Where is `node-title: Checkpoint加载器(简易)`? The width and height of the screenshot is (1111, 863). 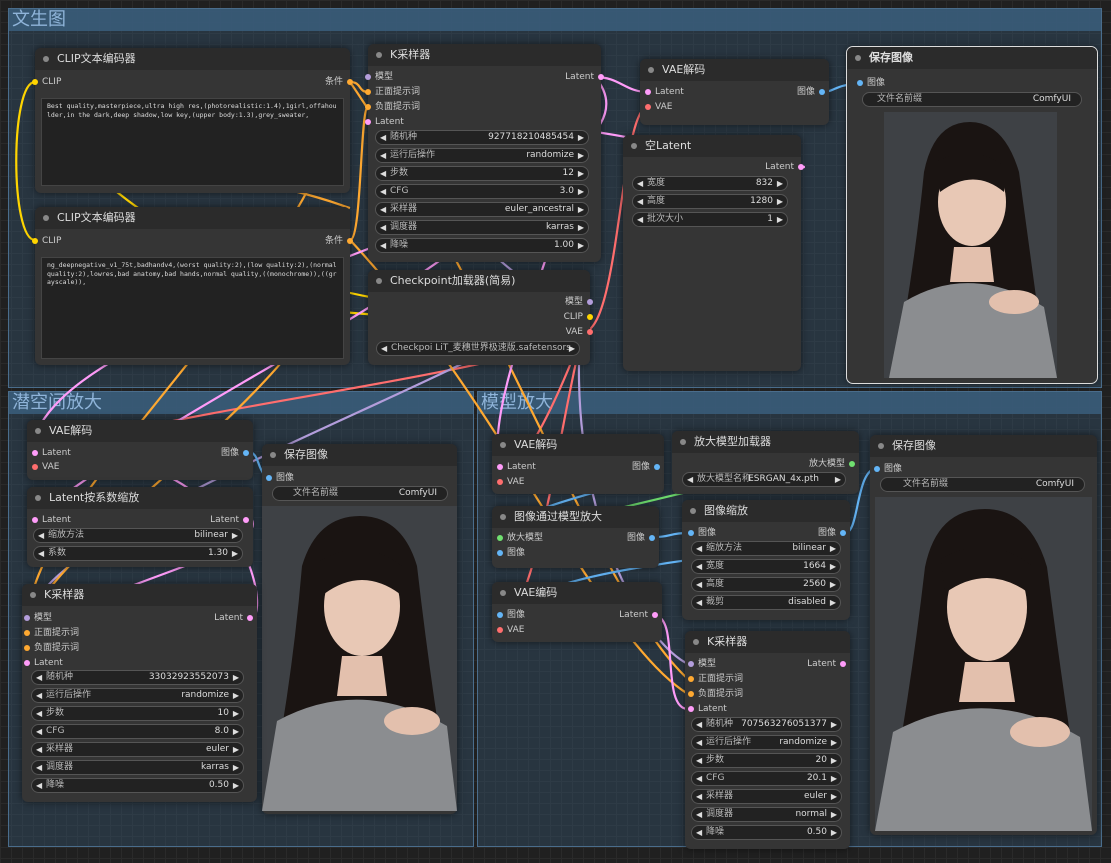
node-title: Checkpoint加载器(简易) is located at coordinates (479, 281).